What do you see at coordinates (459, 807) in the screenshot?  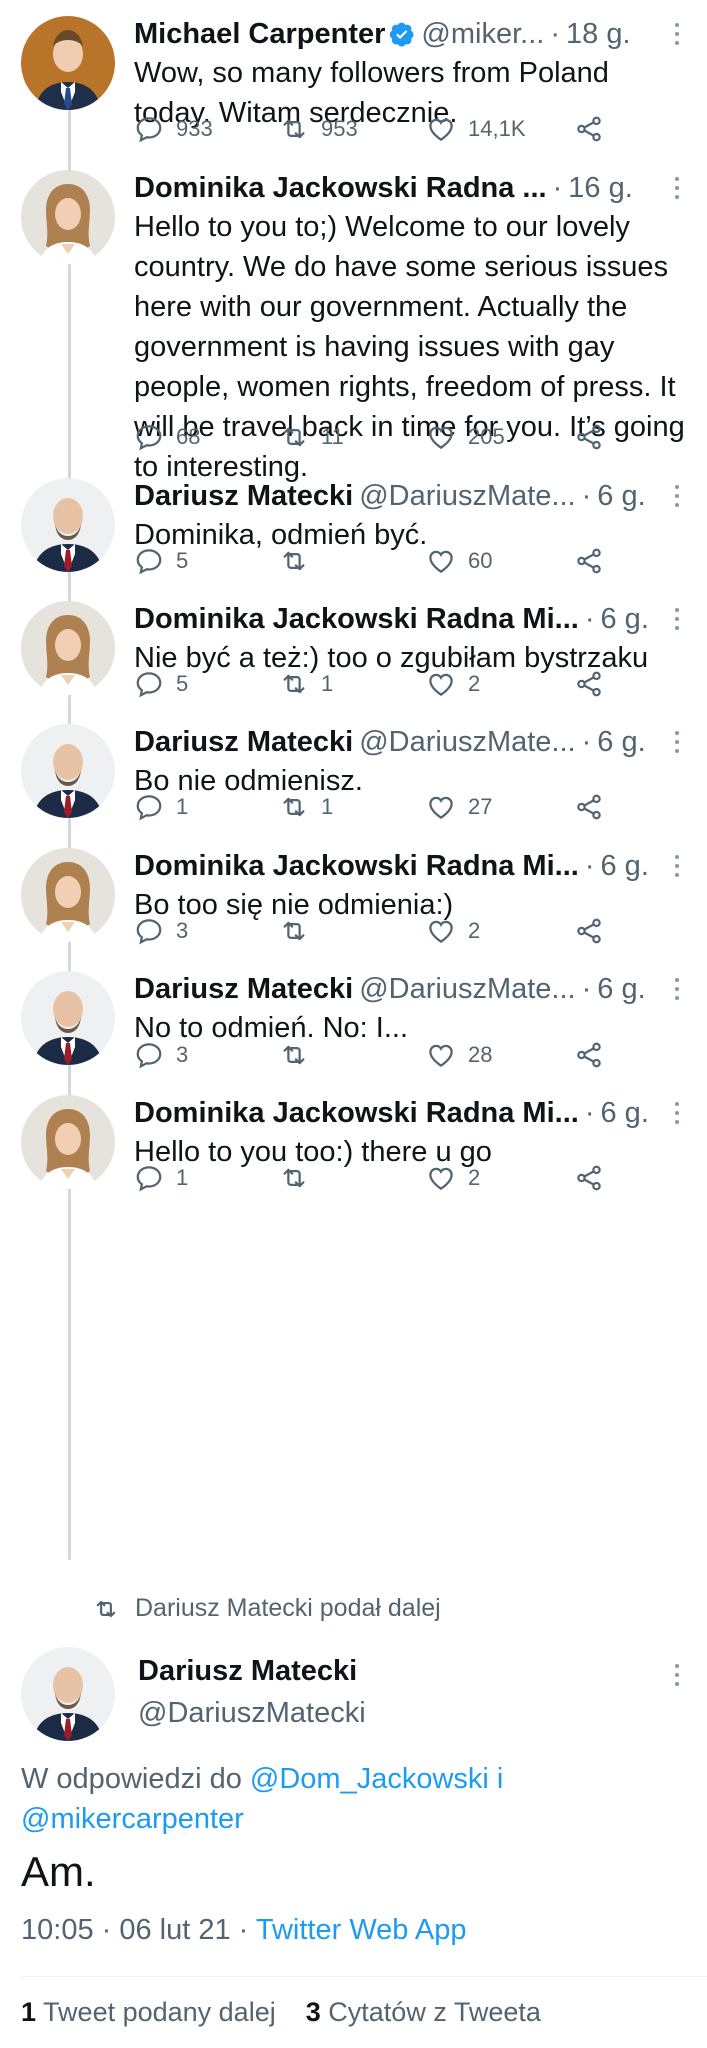 I see `like-button: 27` at bounding box center [459, 807].